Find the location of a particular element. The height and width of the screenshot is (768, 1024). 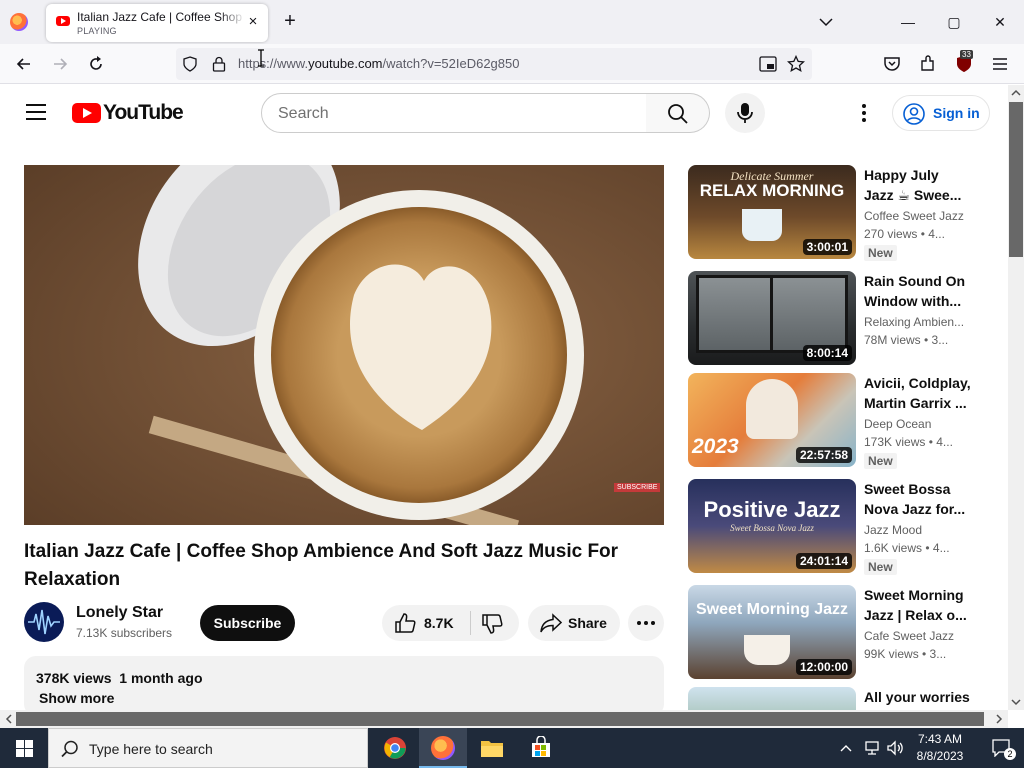

scroll-left-arrow-icon is located at coordinates (9, 719).